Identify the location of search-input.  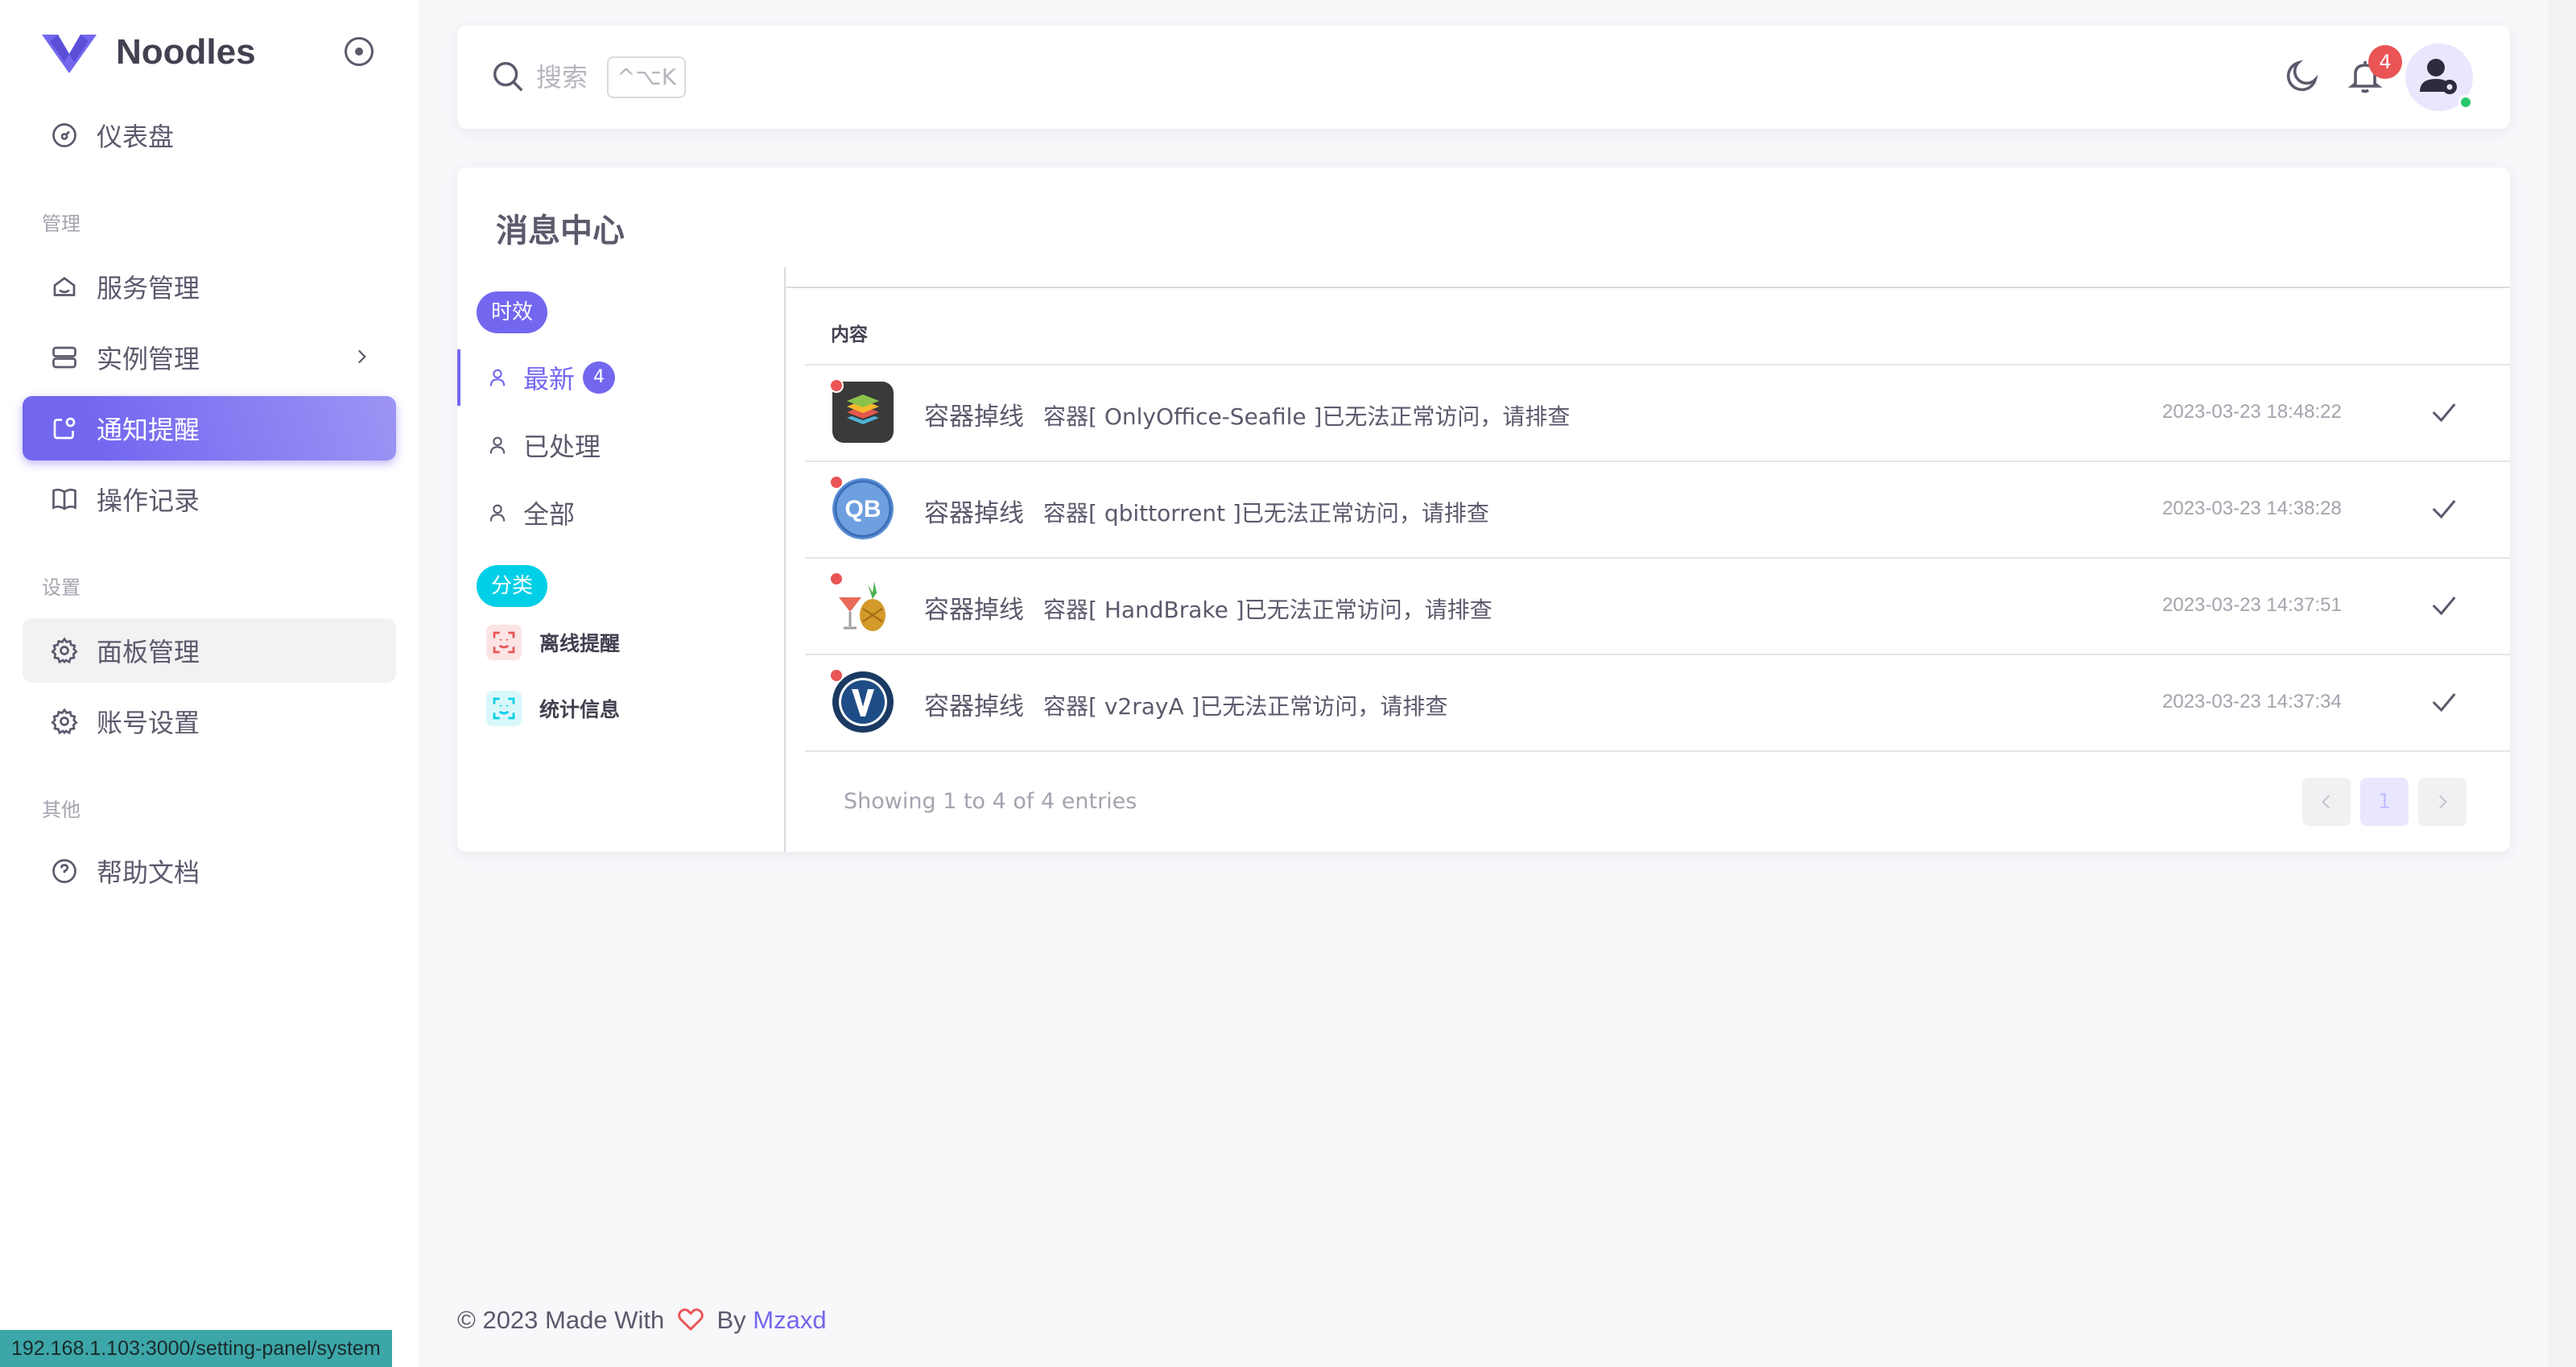
(572, 77).